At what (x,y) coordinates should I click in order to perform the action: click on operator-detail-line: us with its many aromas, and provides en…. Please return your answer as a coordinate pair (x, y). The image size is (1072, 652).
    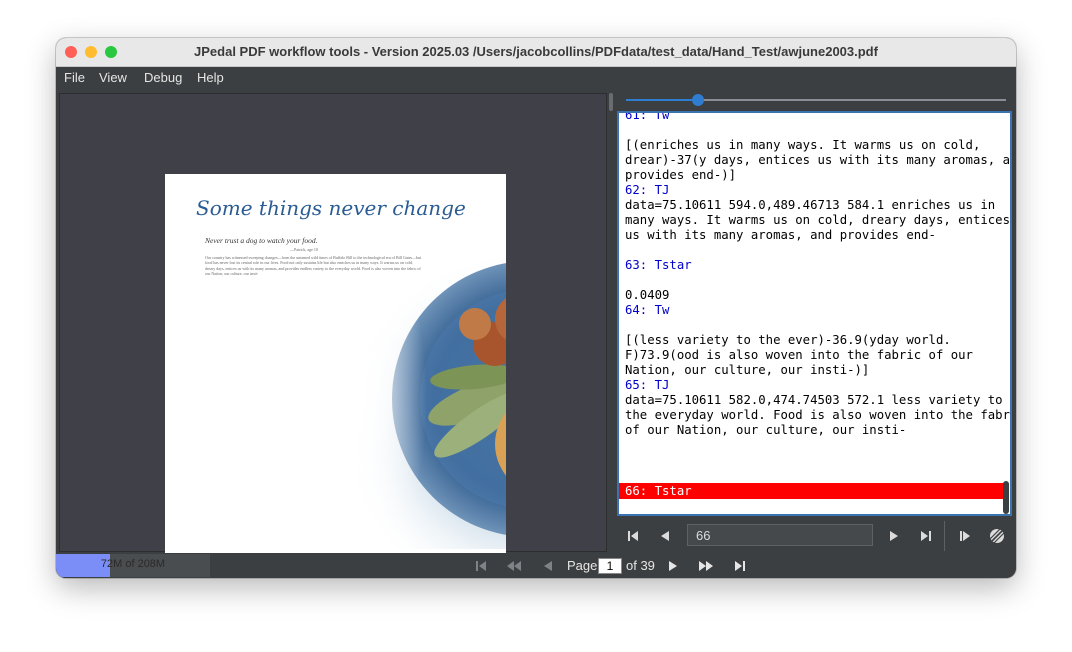
    Looking at the image, I should click on (780, 235).